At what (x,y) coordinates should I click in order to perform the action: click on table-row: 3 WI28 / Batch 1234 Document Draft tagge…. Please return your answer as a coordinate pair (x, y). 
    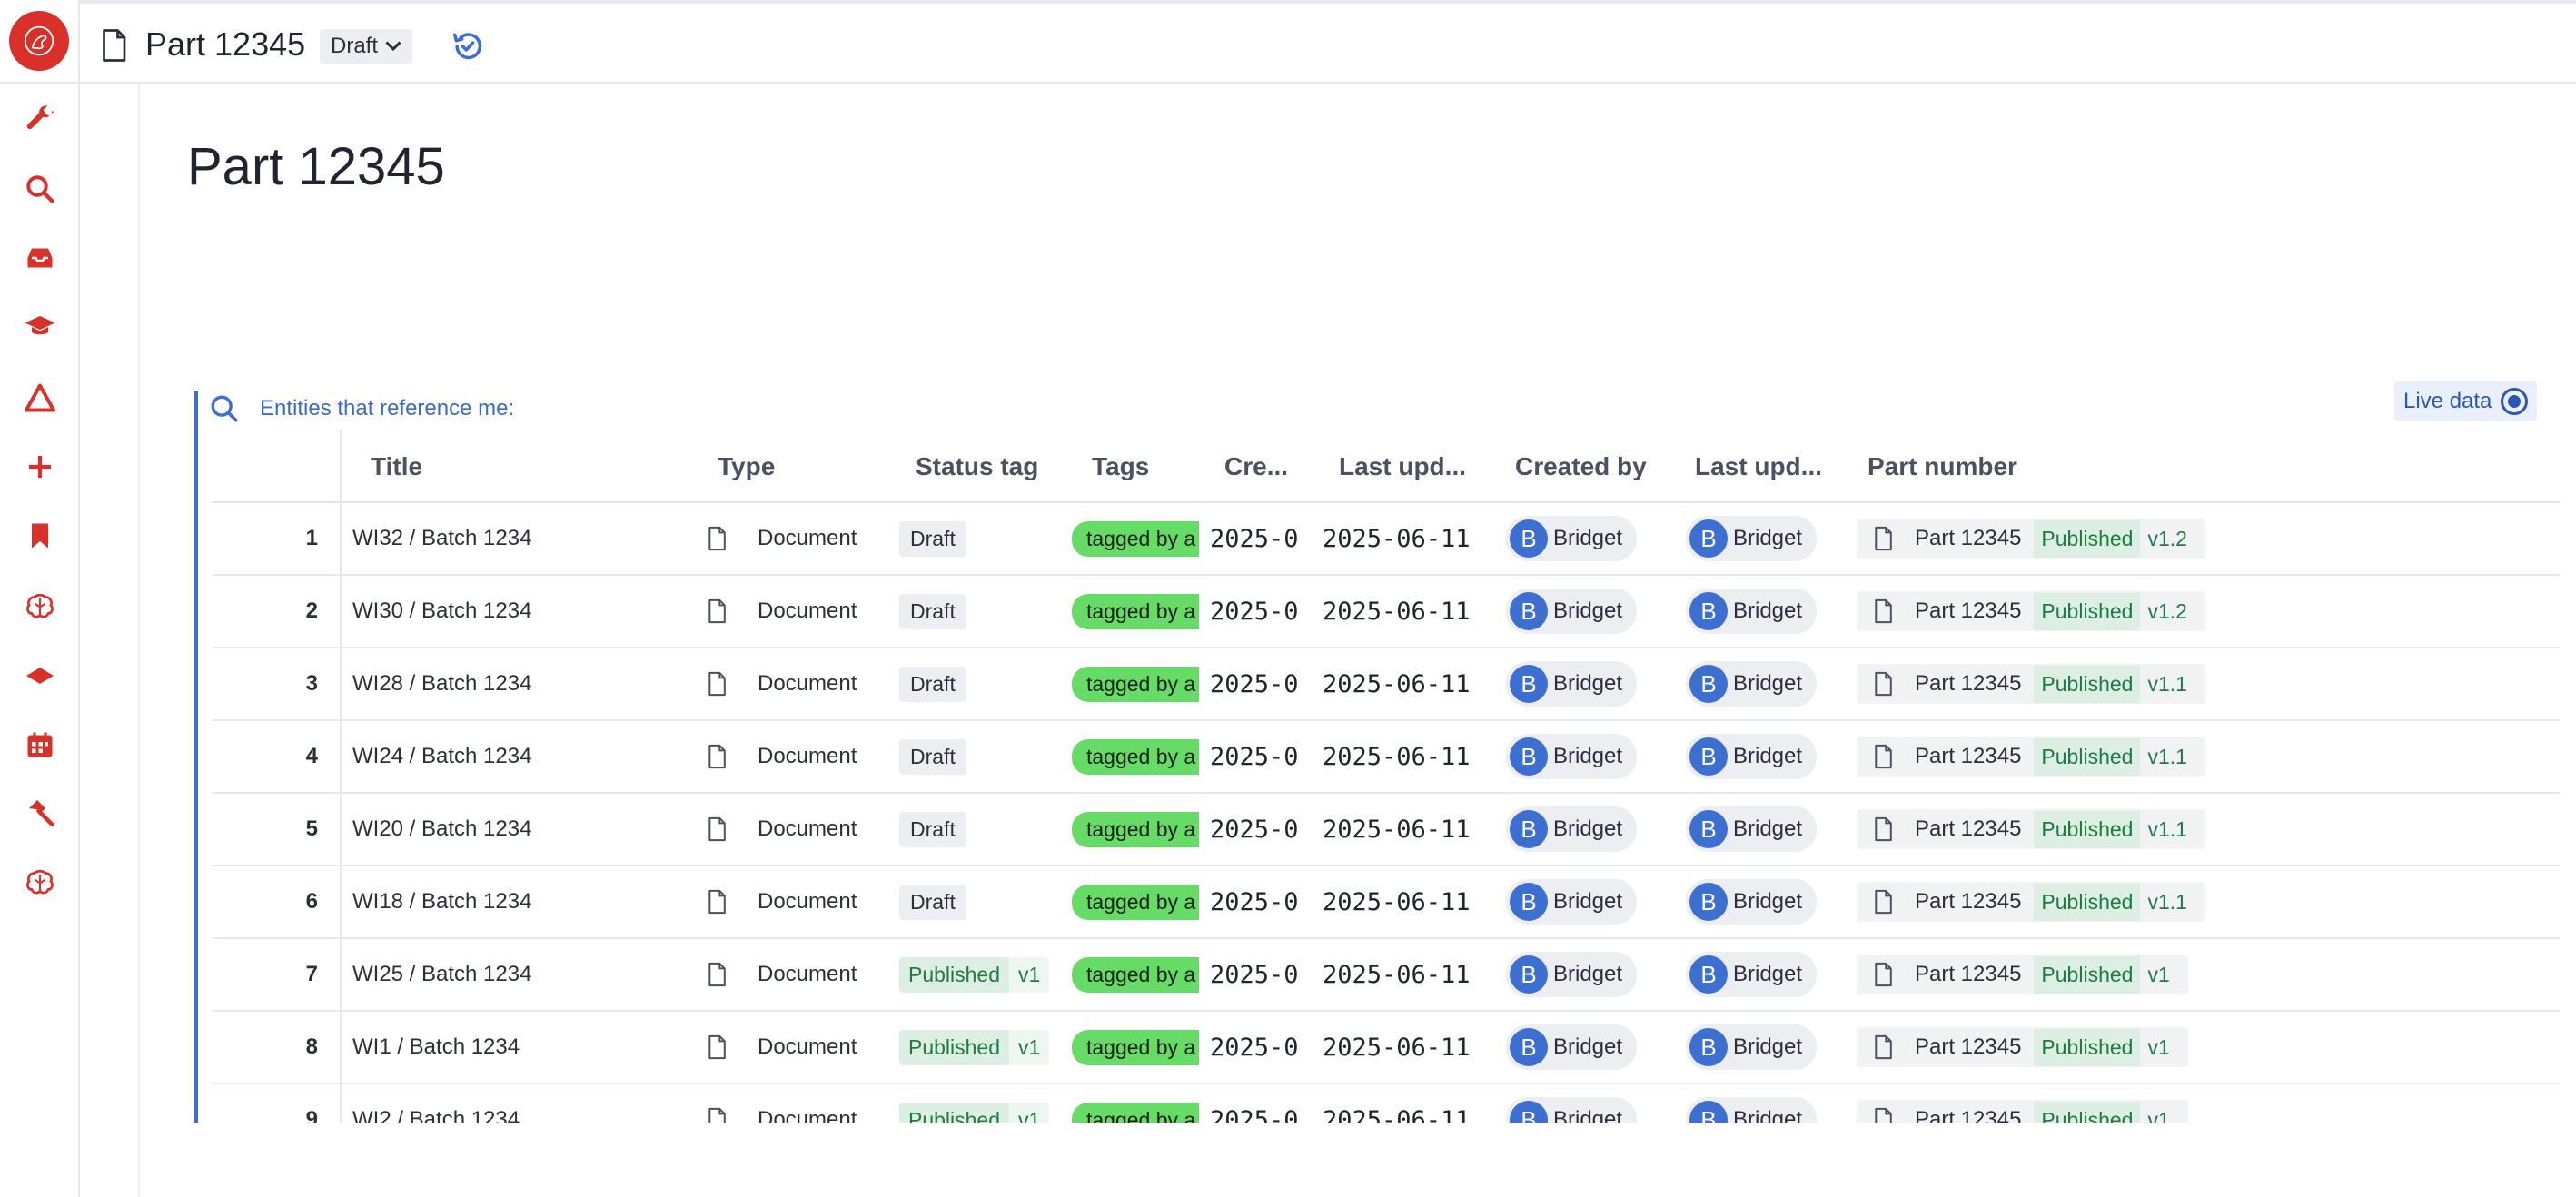
    Looking at the image, I should click on (1386, 684).